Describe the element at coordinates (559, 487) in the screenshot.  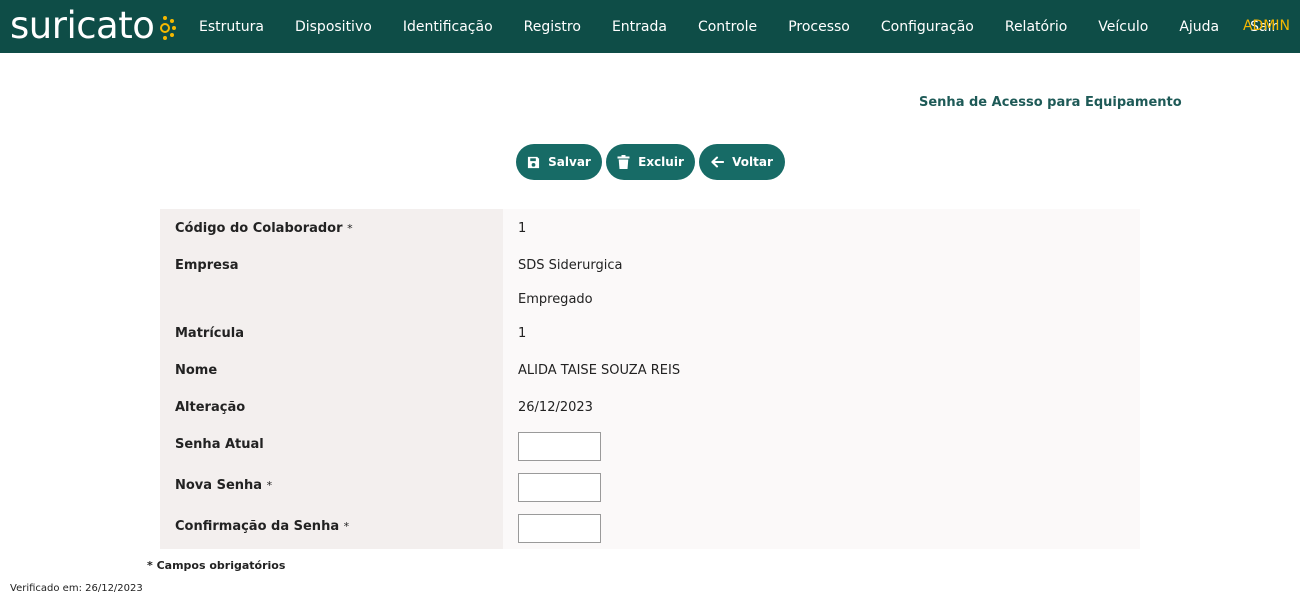
I see `nova-senha-input` at that location.